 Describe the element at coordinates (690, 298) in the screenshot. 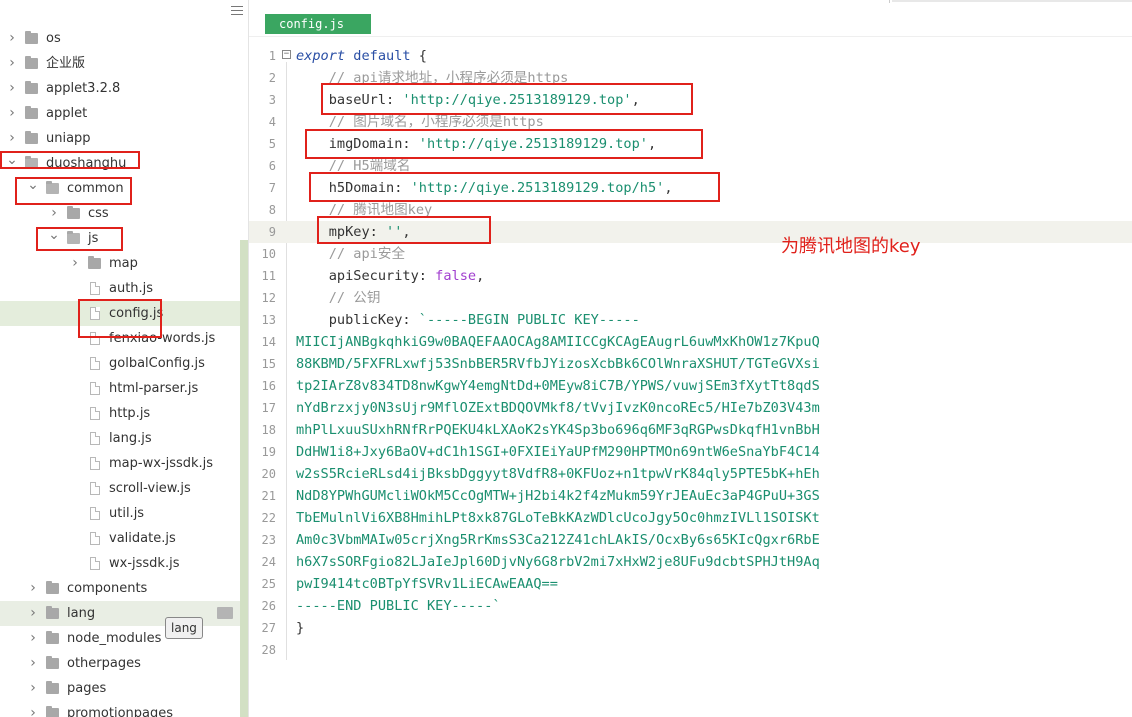

I see `code-line: 12 // 公钥` at that location.